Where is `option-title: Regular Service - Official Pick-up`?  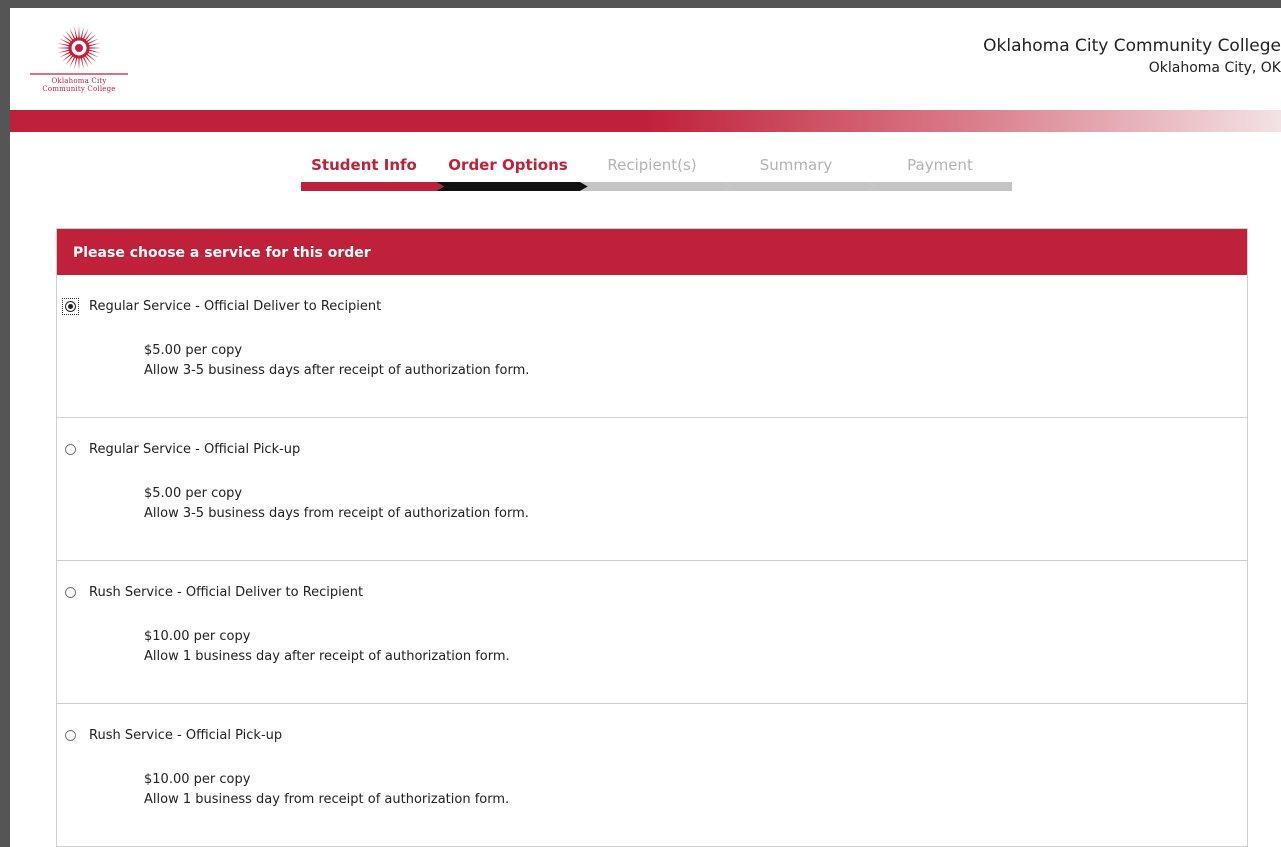
option-title: Regular Service - Official Pick-up is located at coordinates (194, 449).